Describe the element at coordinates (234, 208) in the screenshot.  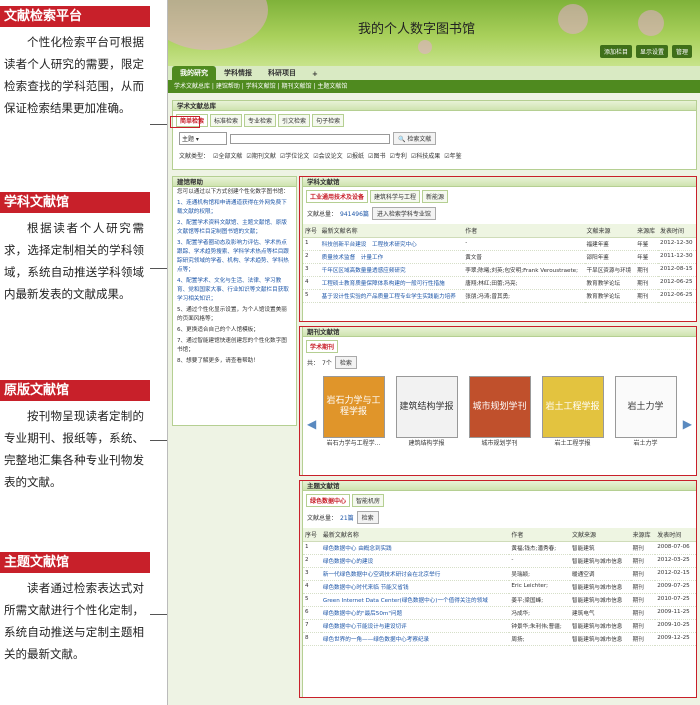
I see `guide-step: 1、连通机构馆和申请通道获得在外网免费下载文献的权限；` at that location.